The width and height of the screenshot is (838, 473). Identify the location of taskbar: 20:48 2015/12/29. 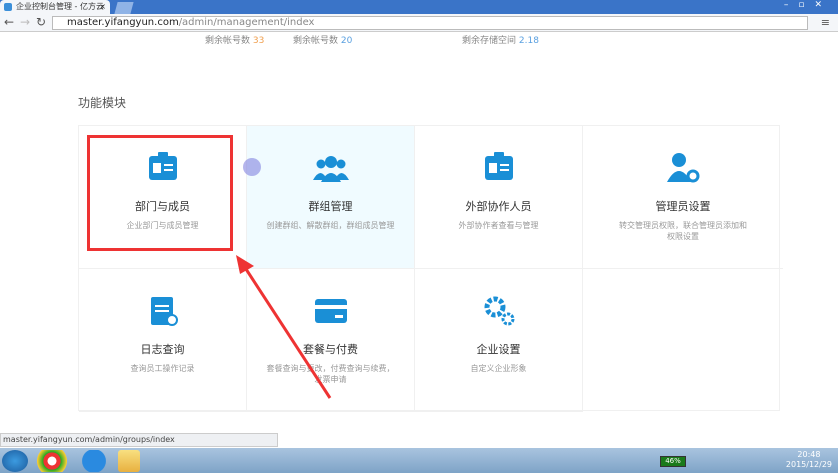
(419, 460).